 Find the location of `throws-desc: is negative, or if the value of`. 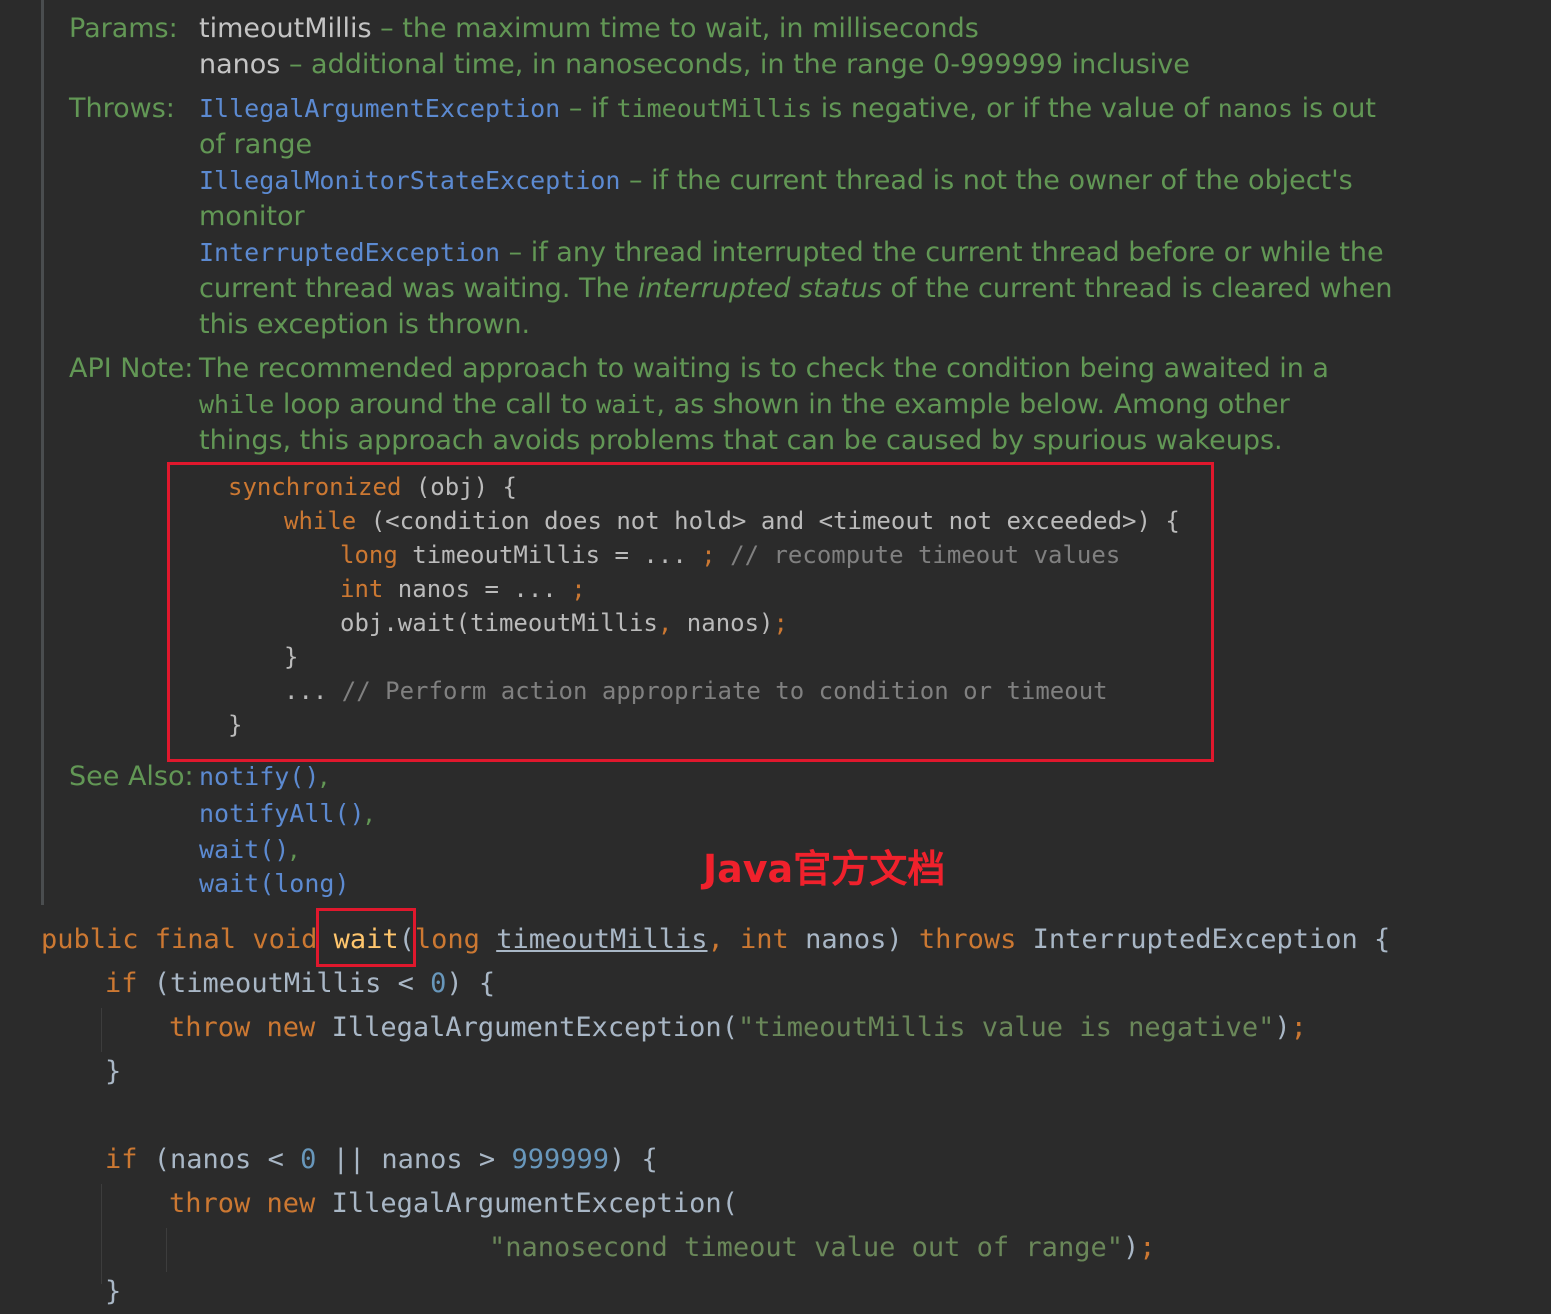

throws-desc: is negative, or if the value of is located at coordinates (1015, 108).